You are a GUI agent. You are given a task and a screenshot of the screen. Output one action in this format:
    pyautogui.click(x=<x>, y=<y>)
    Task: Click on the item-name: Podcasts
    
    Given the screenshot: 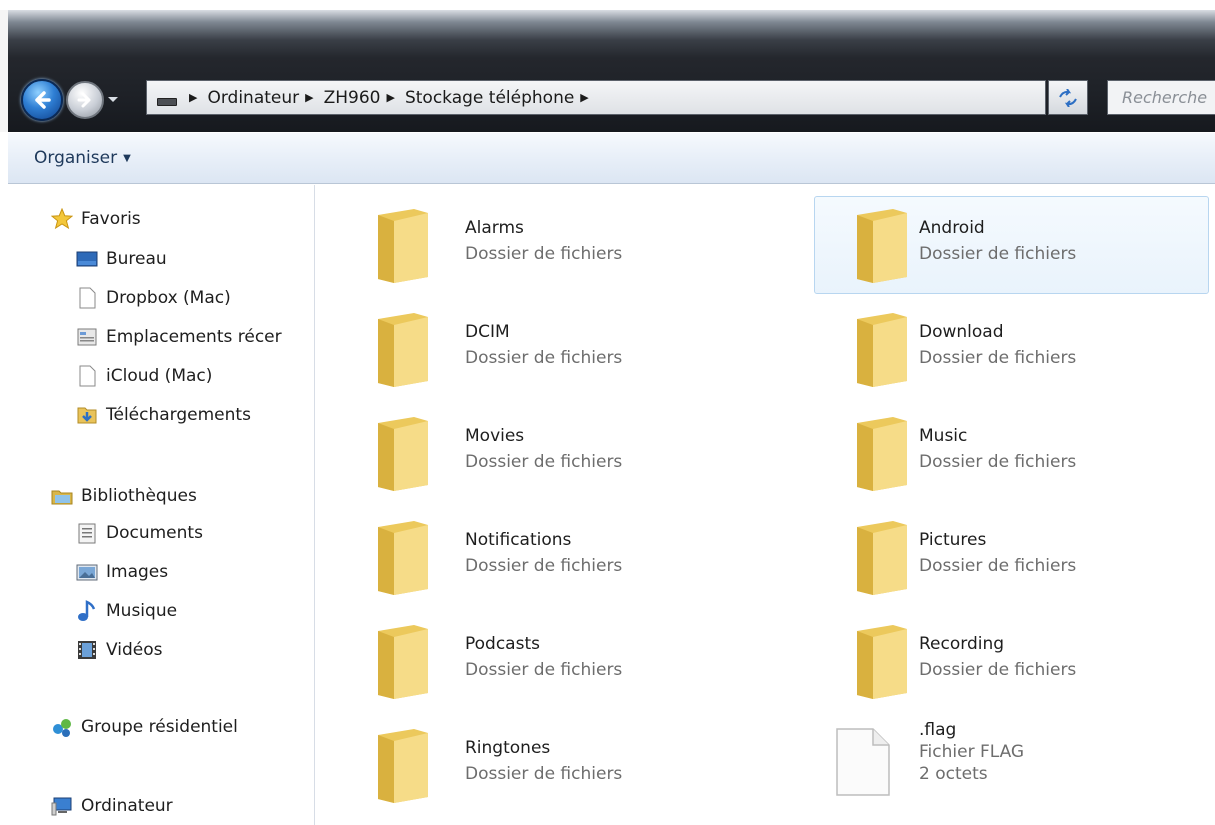 What is the action you would take?
    pyautogui.click(x=502, y=644)
    